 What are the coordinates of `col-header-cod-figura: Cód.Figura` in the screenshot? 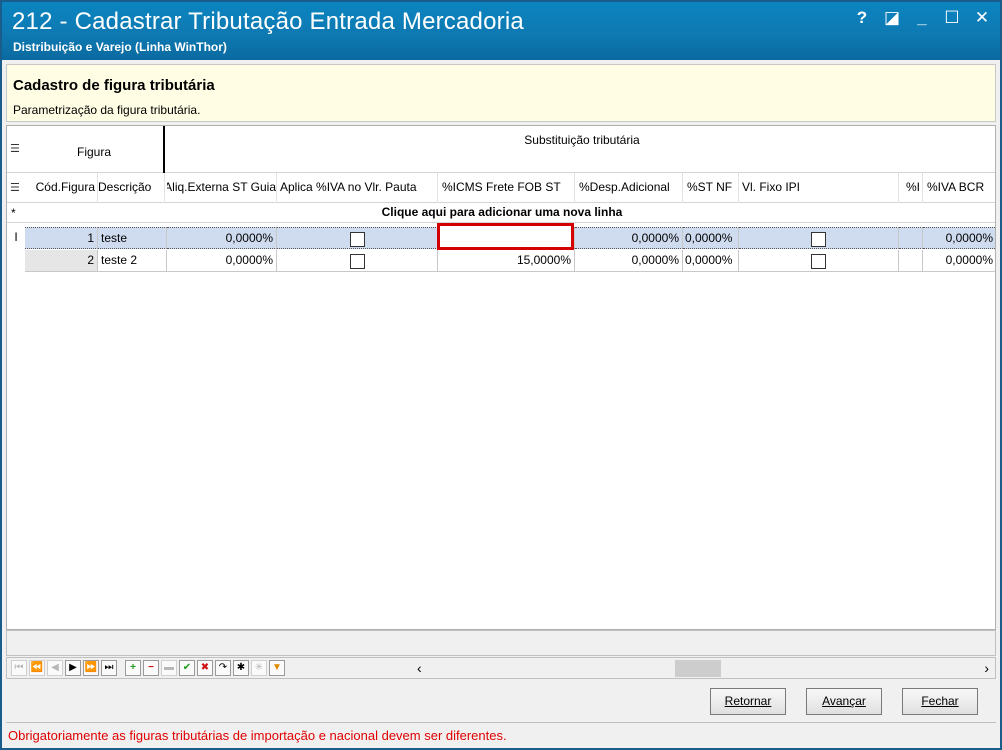 It's located at (61, 188).